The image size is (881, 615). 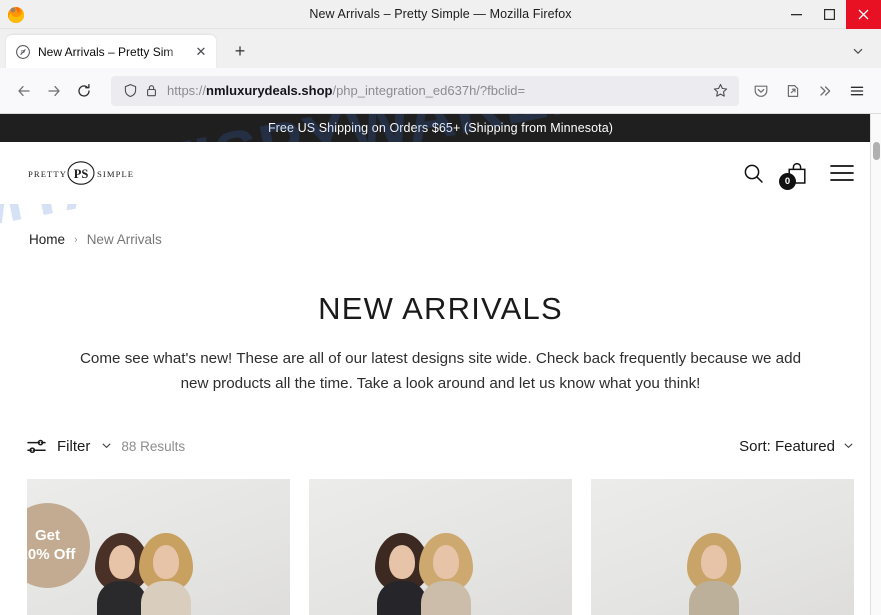 I want to click on new-tab-button: +, so click(x=240, y=51).